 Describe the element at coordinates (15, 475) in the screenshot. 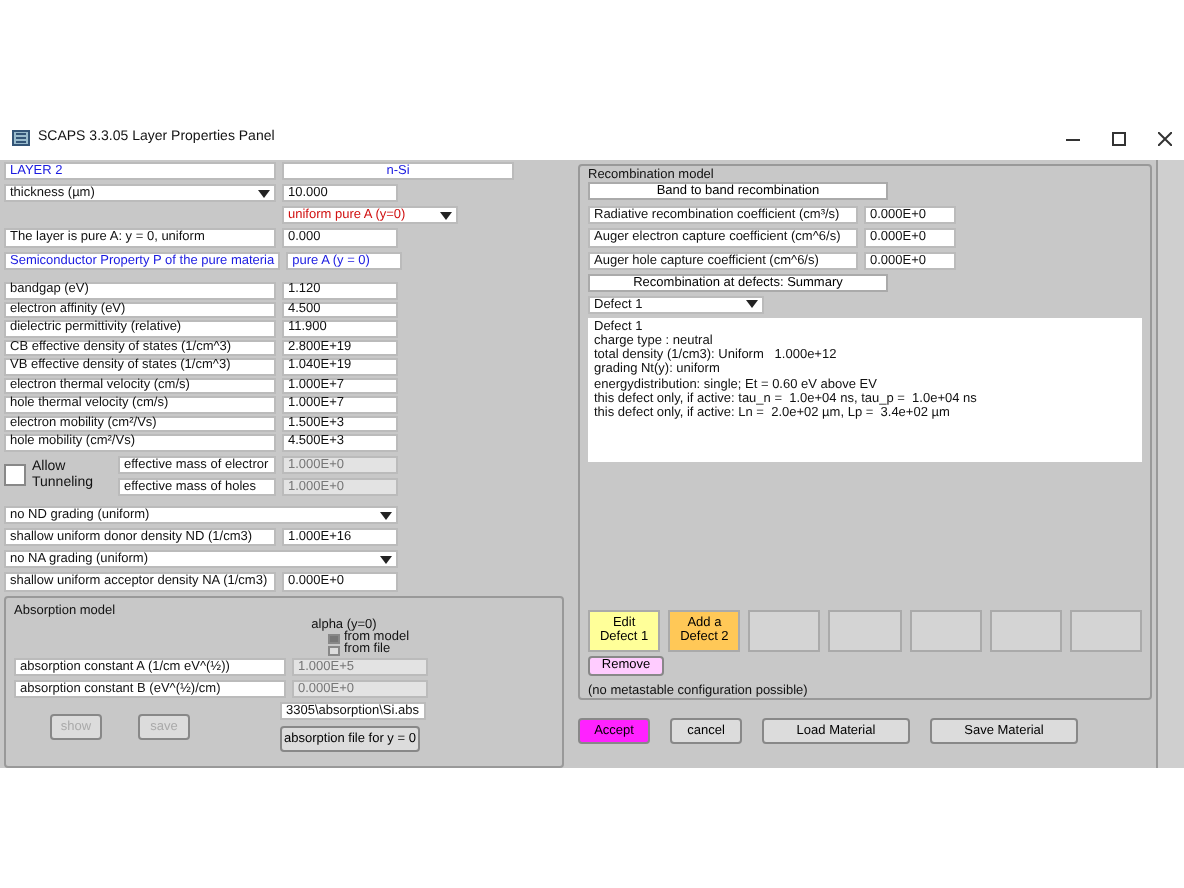

I see `checkbox` at that location.